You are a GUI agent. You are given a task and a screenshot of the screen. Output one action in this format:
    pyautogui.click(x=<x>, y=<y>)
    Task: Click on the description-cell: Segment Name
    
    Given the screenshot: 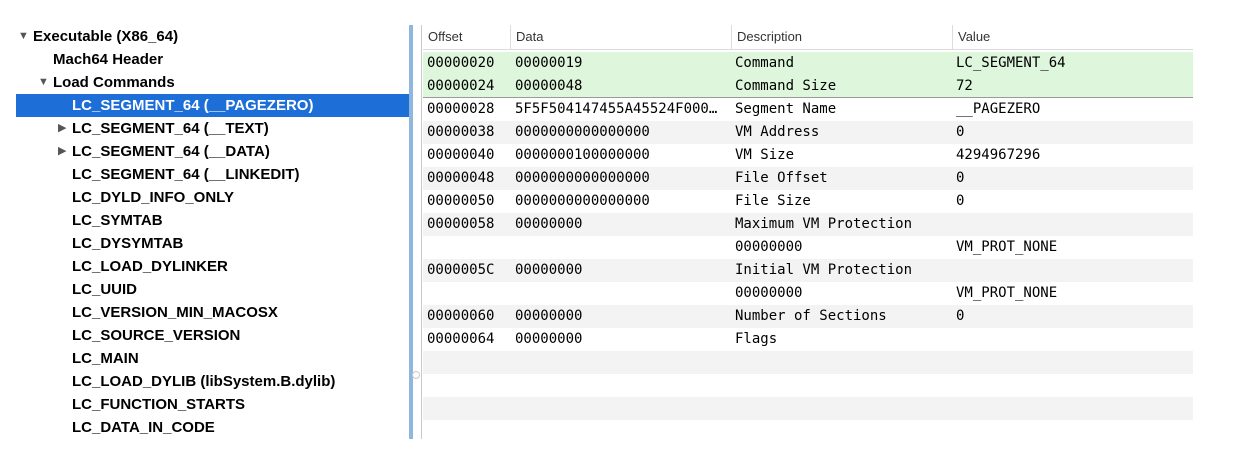 What is the action you would take?
    pyautogui.click(x=786, y=109)
    